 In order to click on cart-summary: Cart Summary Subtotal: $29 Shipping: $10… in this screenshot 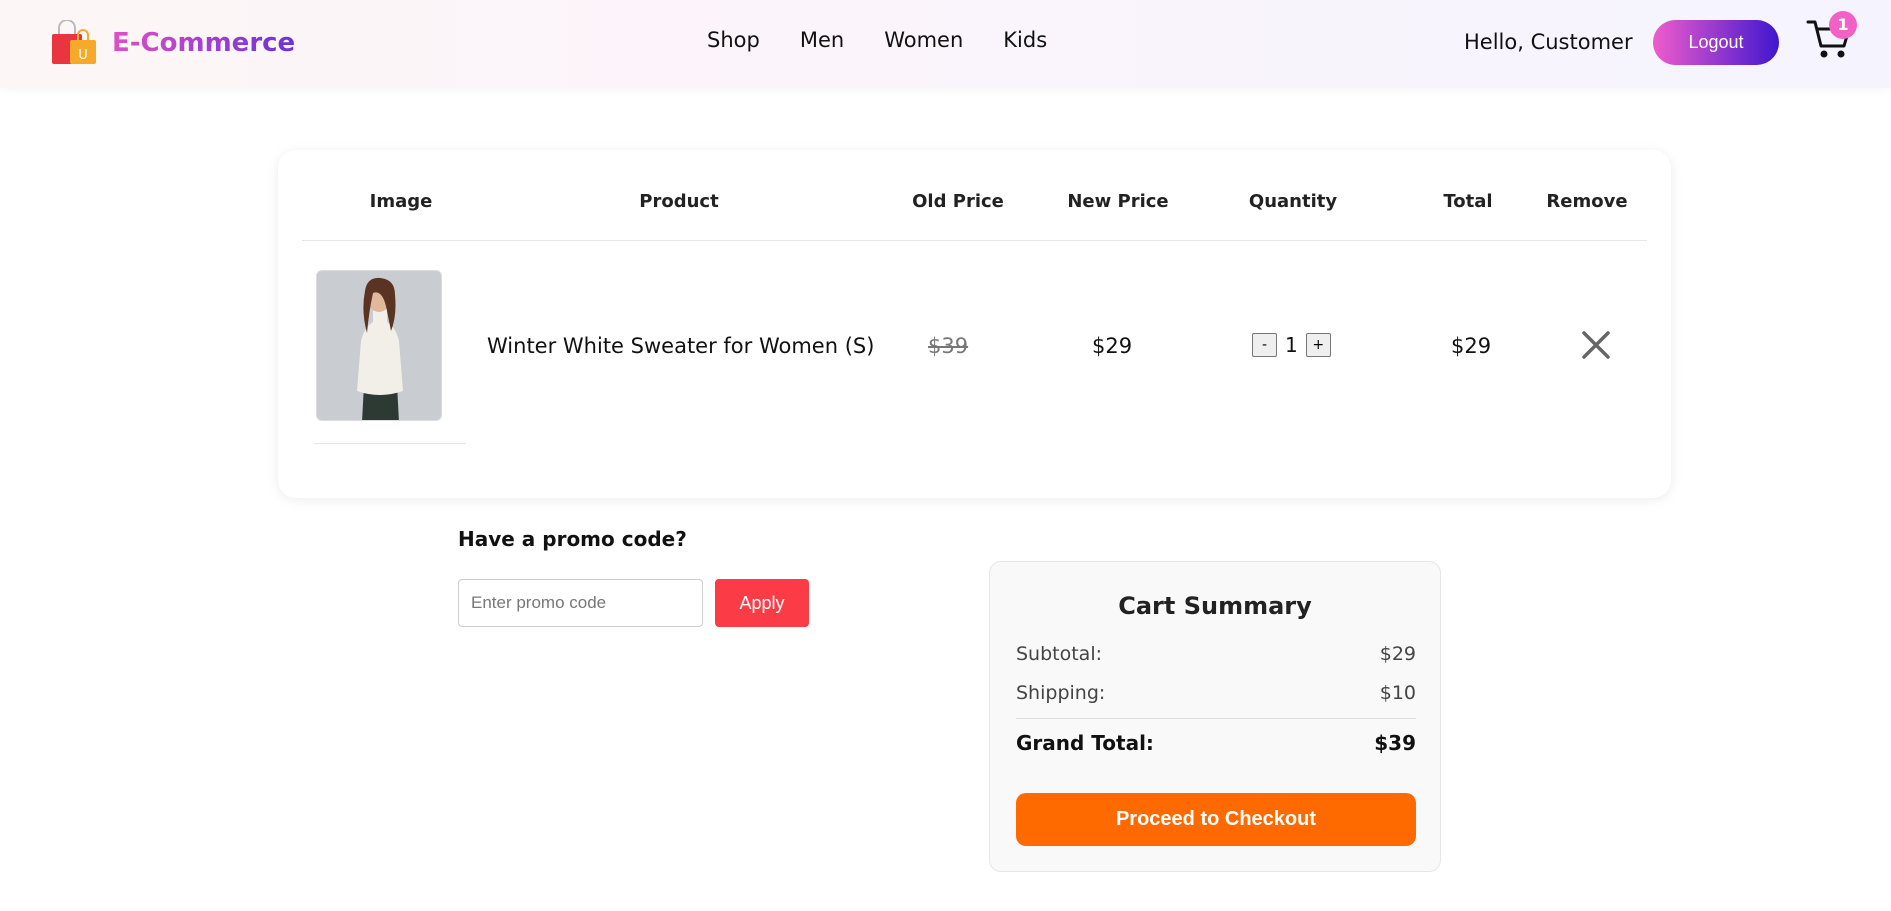, I will do `click(1215, 716)`.